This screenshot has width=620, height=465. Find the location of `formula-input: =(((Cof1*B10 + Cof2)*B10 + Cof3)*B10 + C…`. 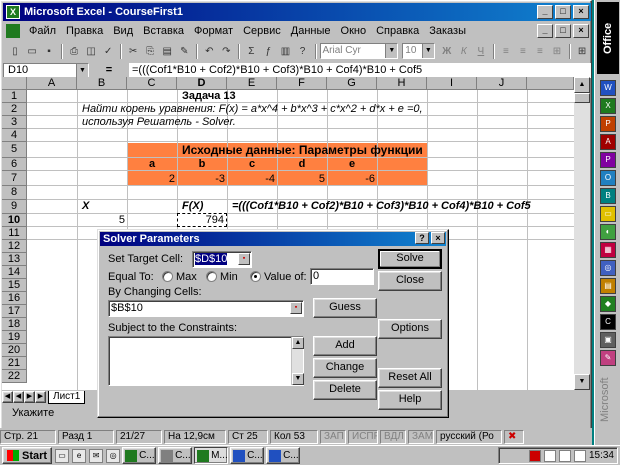

formula-input: =(((Cof1*B10 + Cof2)*B10 + Cof3)*B10 + C… is located at coordinates (360, 70).